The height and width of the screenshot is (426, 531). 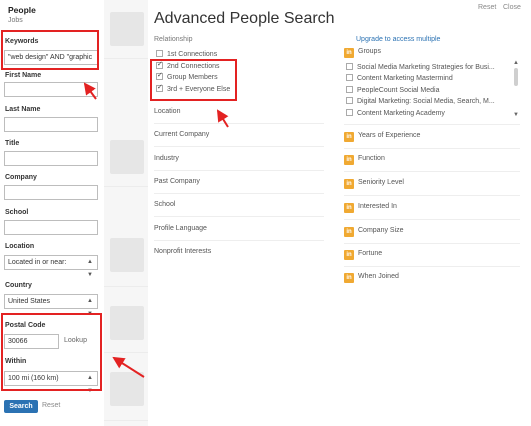 What do you see at coordinates (177, 181) in the screenshot?
I see `facet-past-company: Past Company` at bounding box center [177, 181].